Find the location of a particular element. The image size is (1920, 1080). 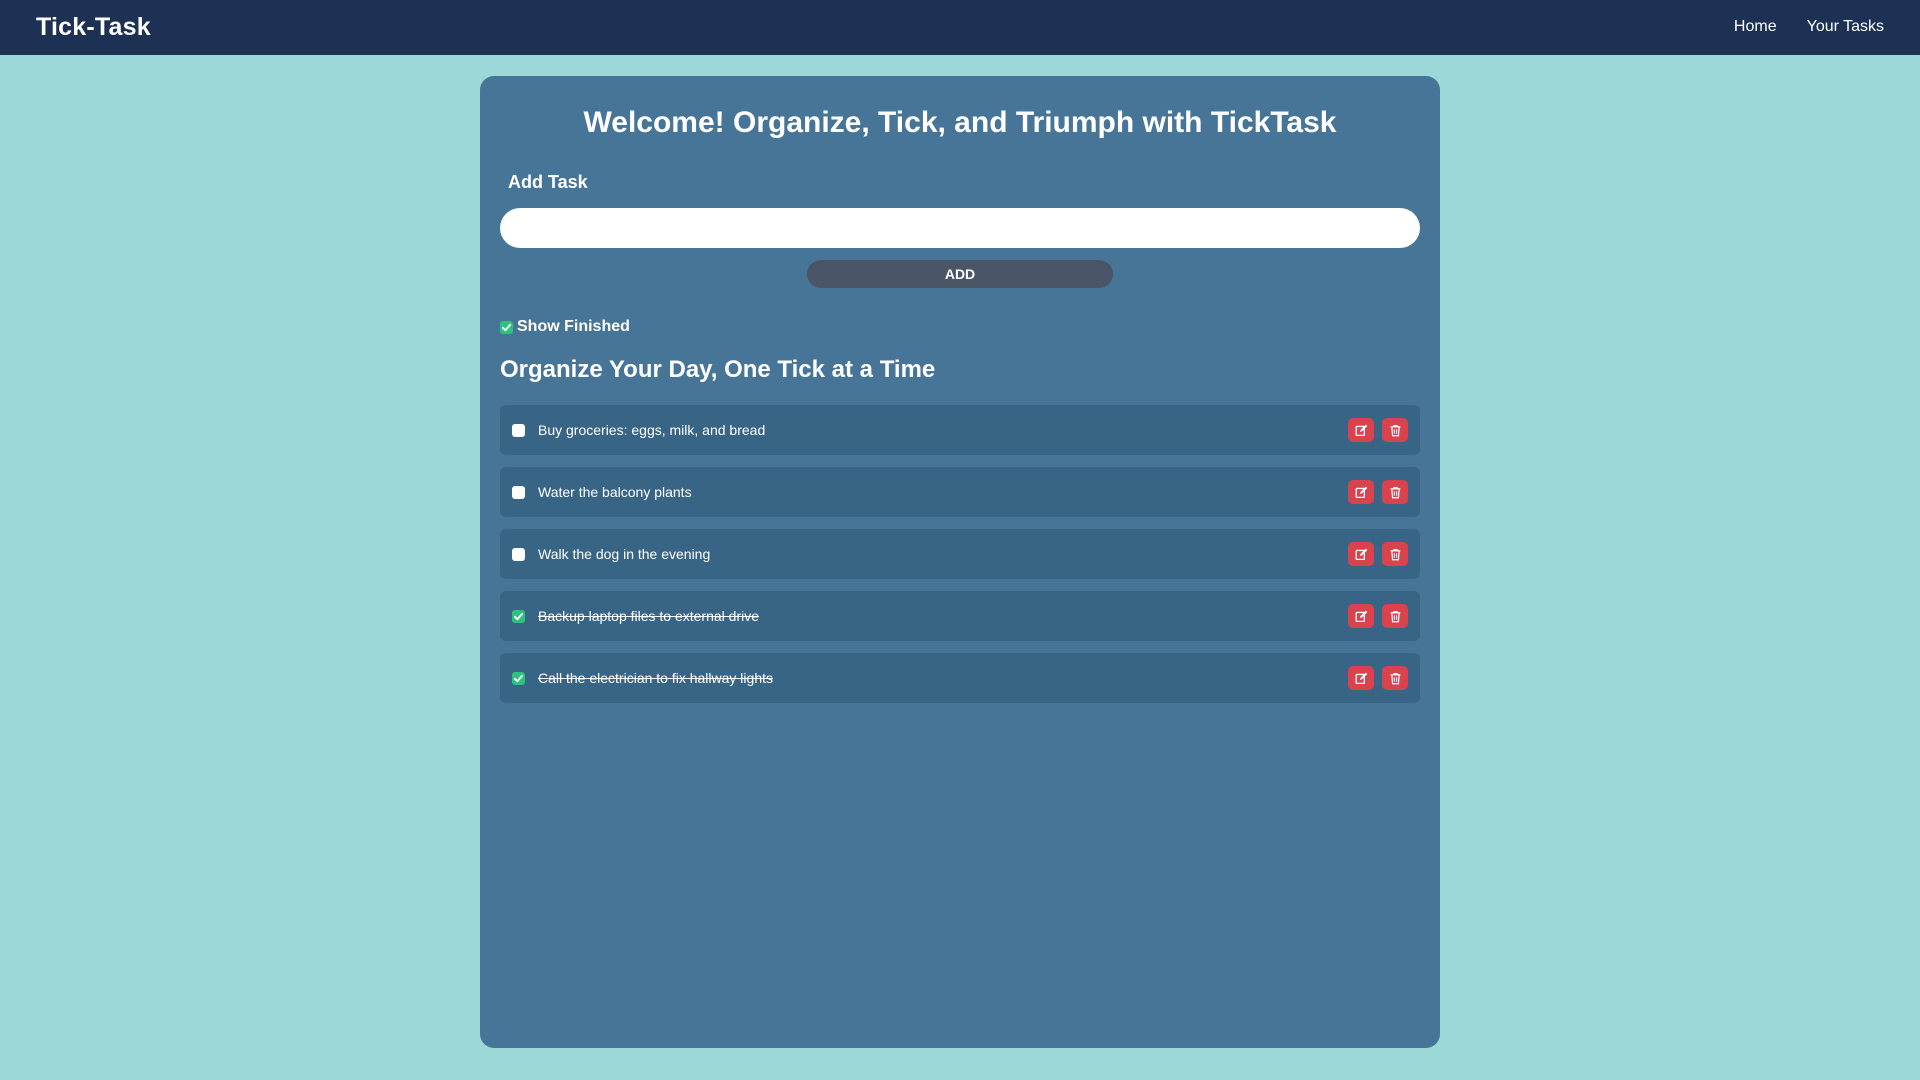

add-task-label: Add Task is located at coordinates (548, 182).